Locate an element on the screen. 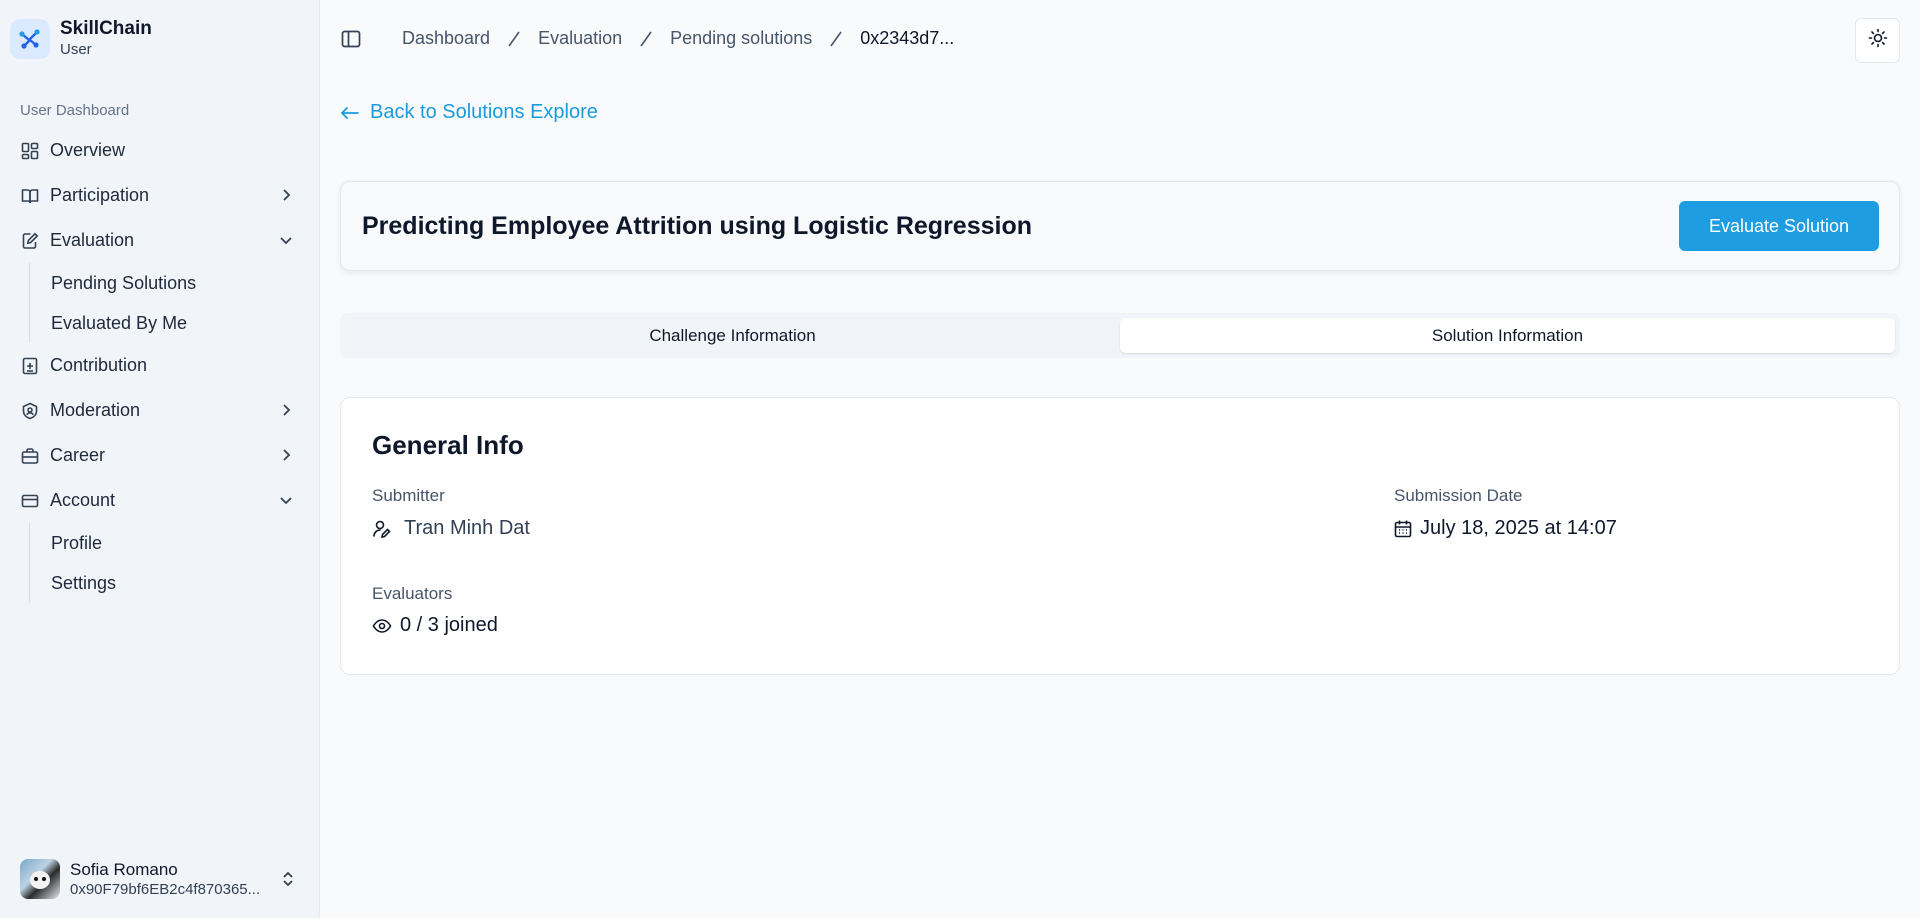  submission-date-text: July 18, 2025 at 14:07 is located at coordinates (1518, 528).